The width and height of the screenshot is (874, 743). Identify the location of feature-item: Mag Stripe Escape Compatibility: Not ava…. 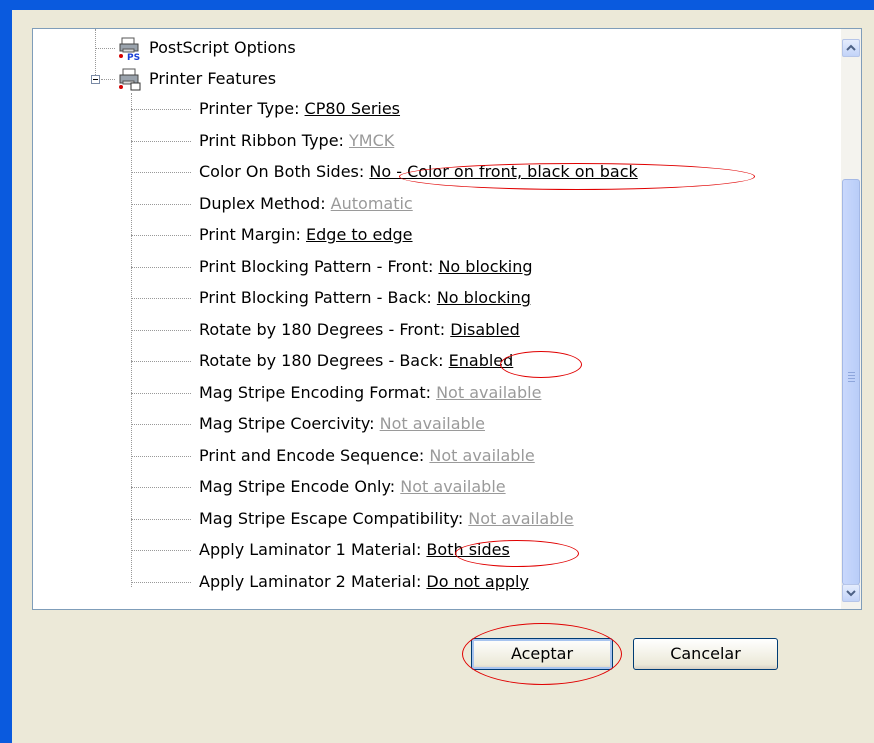
(386, 519).